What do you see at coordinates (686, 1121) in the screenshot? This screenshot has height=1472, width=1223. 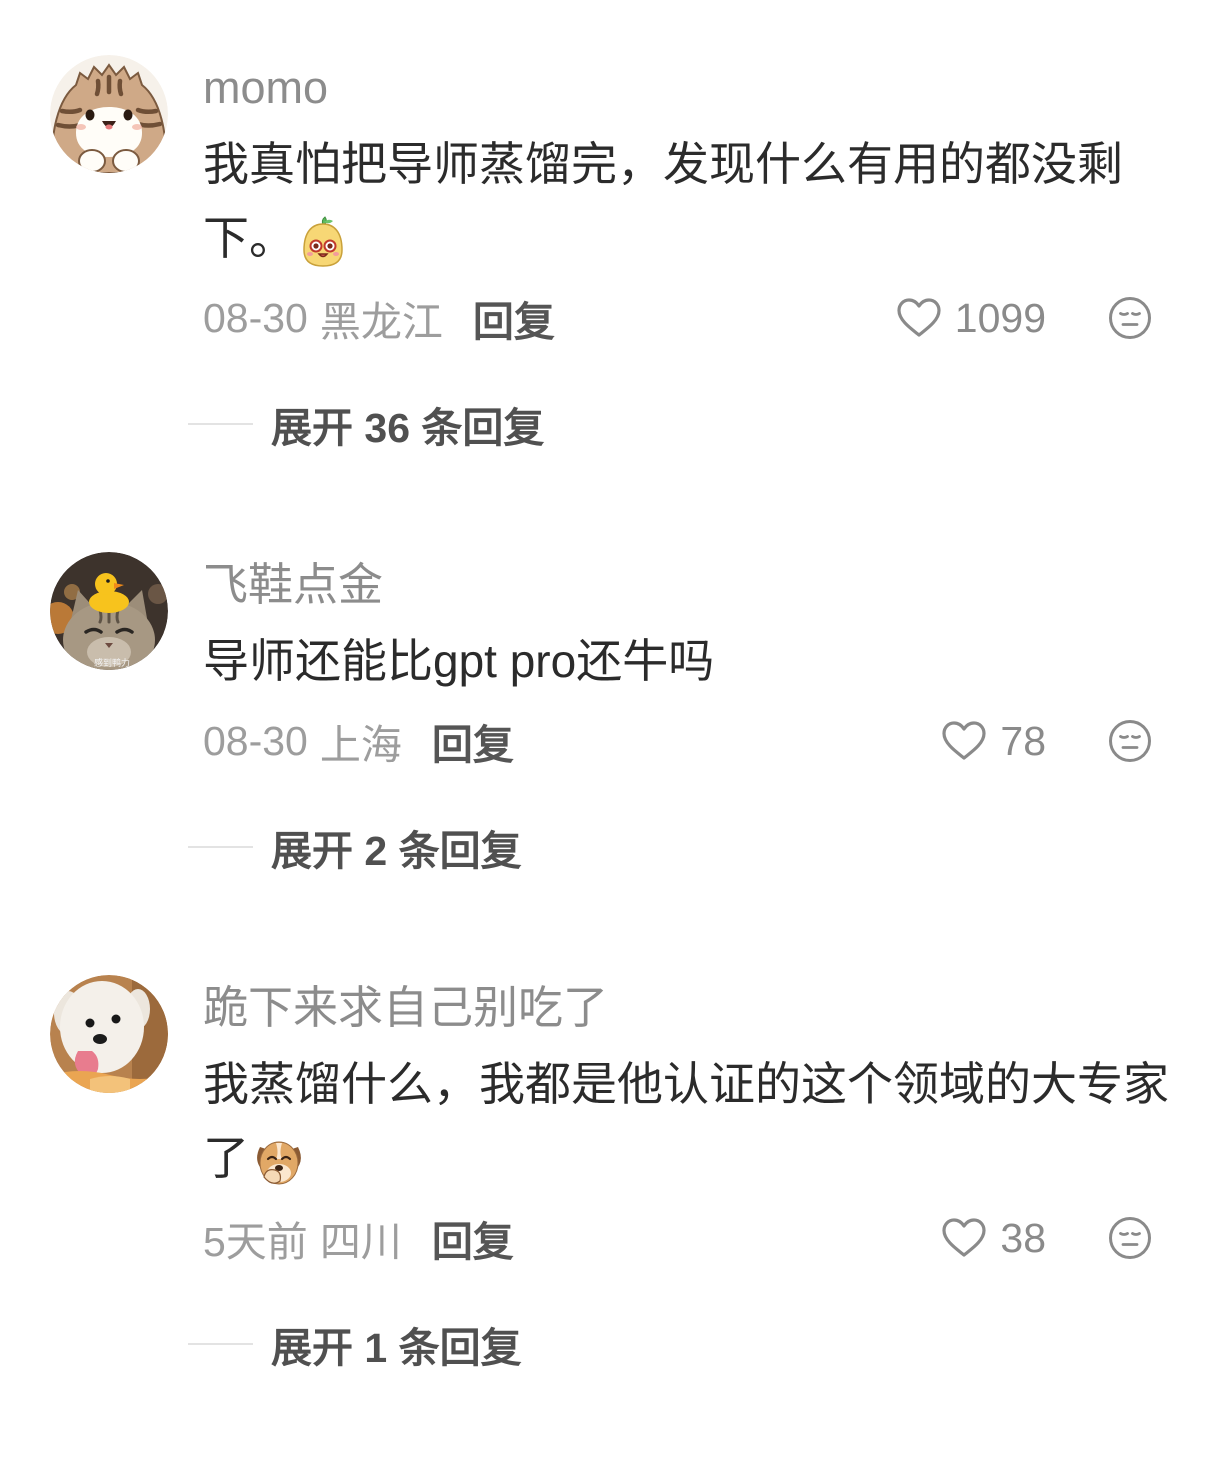 I see `comment-text: 我蒸馏什么，我都是他认证的这个领域的大专家了` at bounding box center [686, 1121].